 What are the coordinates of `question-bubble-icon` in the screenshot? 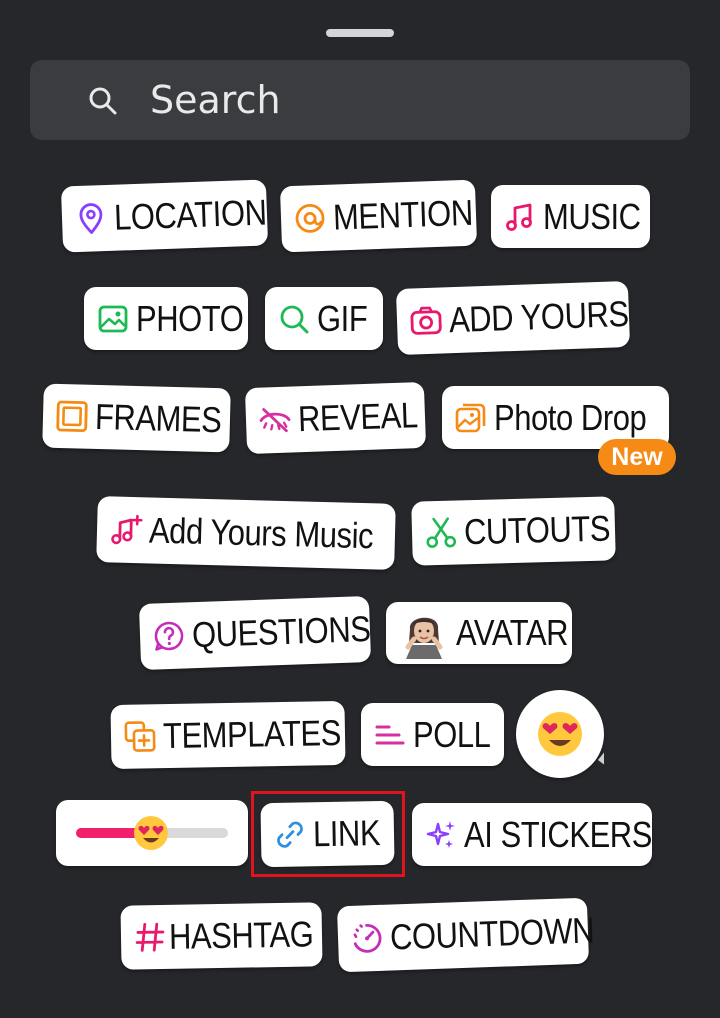 It's located at (168, 635).